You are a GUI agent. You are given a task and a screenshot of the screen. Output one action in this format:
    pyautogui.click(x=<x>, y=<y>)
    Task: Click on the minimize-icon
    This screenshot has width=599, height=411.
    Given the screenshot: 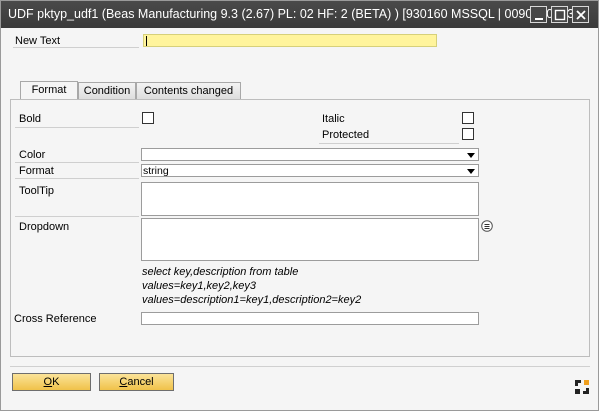 What is the action you would take?
    pyautogui.click(x=538, y=14)
    